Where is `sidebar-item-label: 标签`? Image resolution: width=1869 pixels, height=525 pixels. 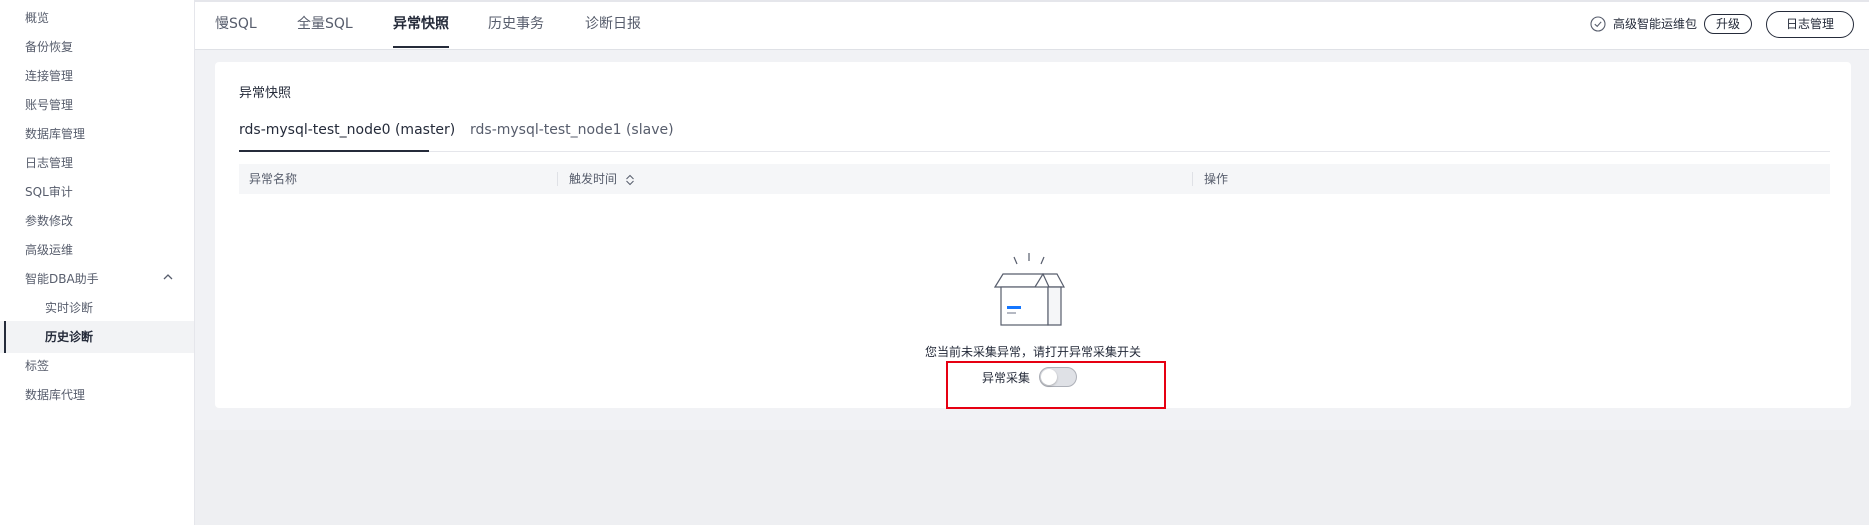 sidebar-item-label: 标签 is located at coordinates (37, 366).